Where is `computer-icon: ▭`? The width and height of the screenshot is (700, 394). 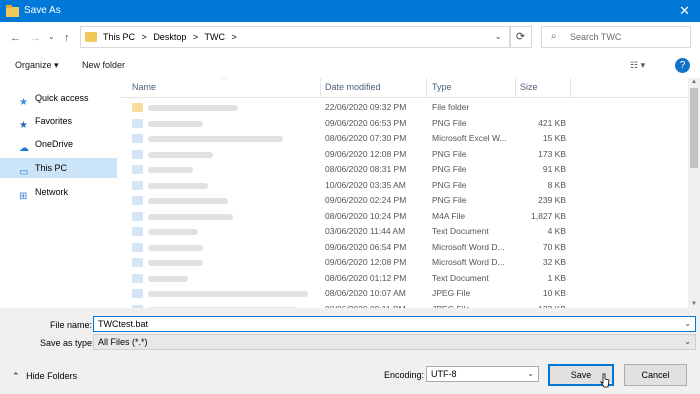
computer-icon: ▭ is located at coordinates (24, 172).